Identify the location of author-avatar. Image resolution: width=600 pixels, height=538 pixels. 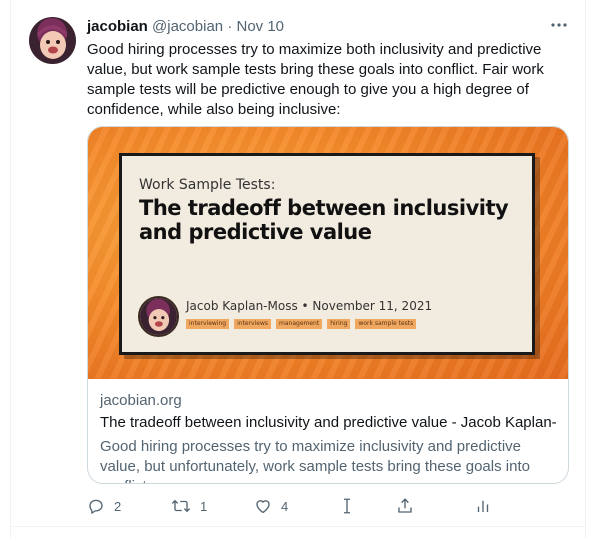
(52, 40).